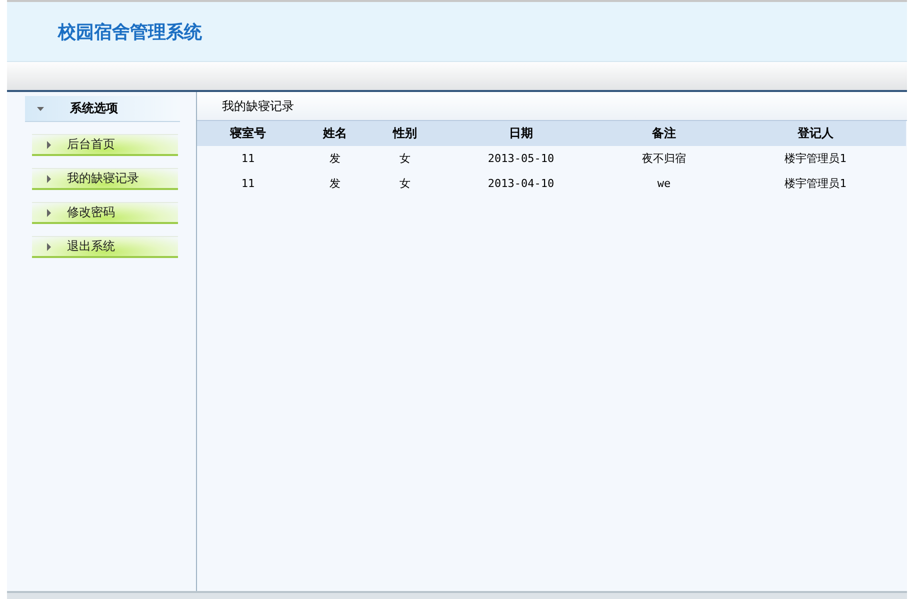 Image resolution: width=911 pixels, height=599 pixels. I want to click on column-header: 姓名, so click(335, 133).